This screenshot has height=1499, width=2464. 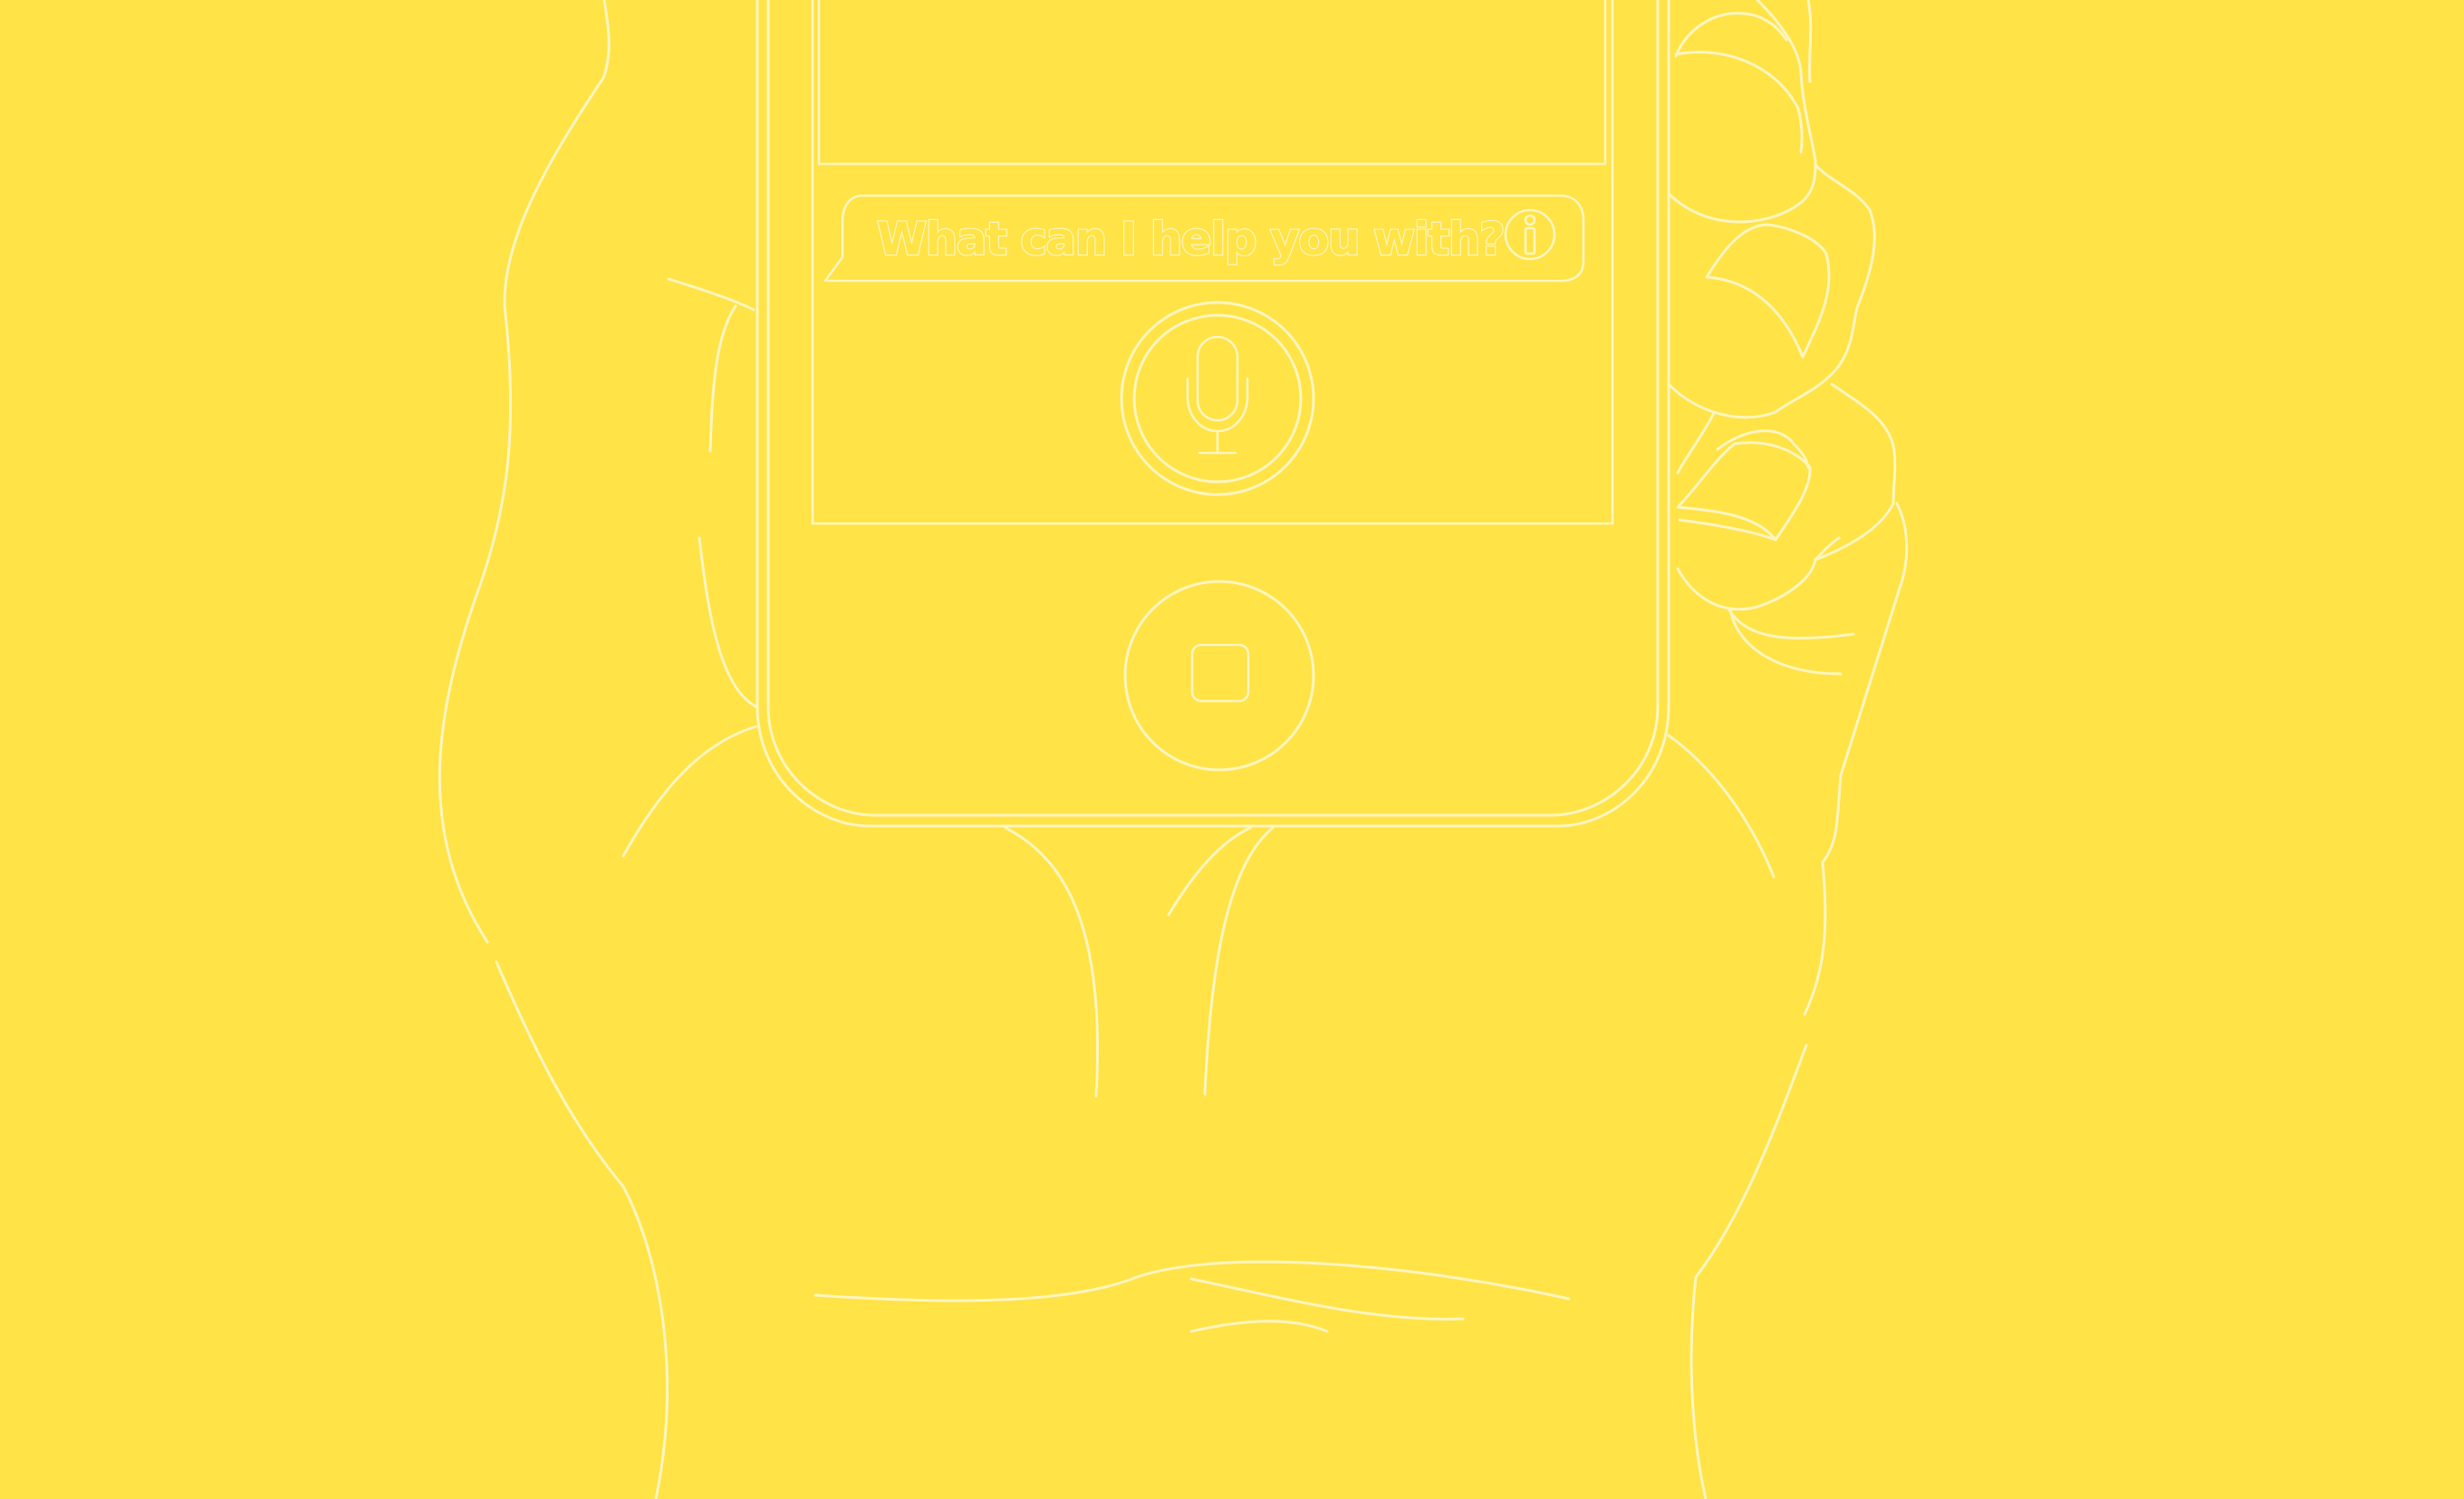 I want to click on prompt-text: What can I help you with?, so click(x=1191, y=239).